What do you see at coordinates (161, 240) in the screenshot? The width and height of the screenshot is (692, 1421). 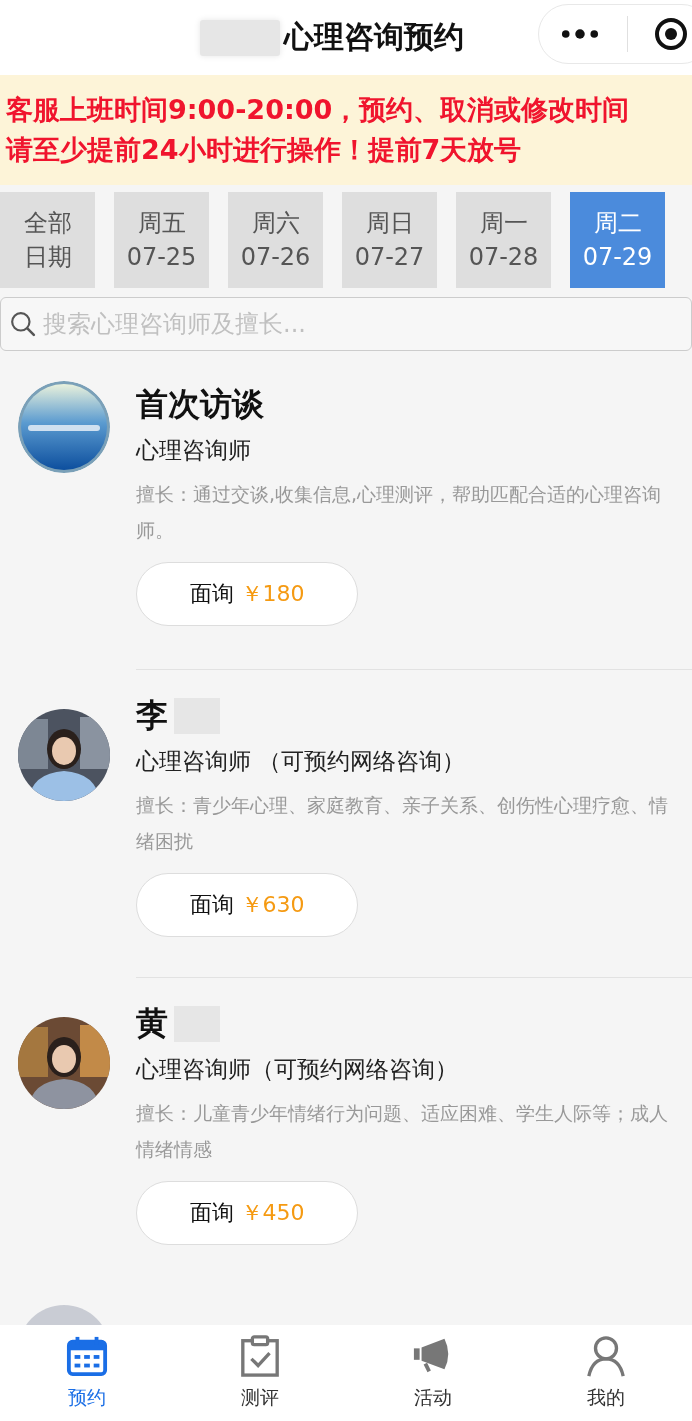 I see `date-tab: 周五 07-25` at bounding box center [161, 240].